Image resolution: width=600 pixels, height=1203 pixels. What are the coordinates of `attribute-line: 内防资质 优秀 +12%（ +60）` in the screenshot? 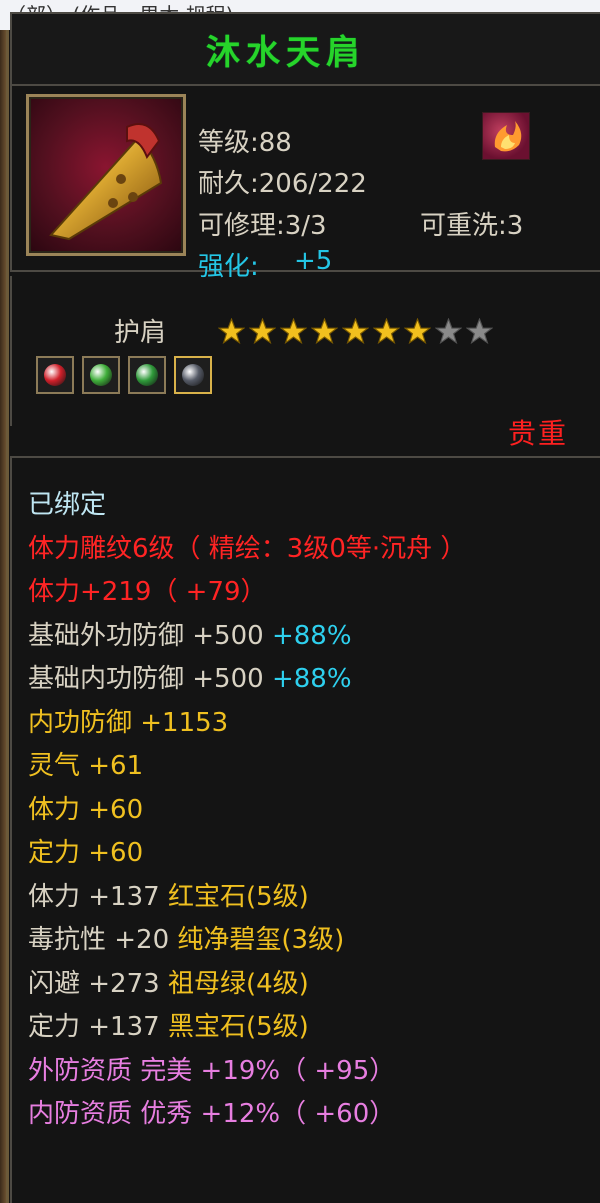 It's located at (247, 1115).